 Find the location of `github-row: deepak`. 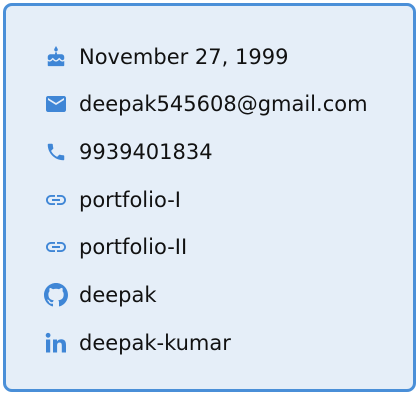

github-row: deepak is located at coordinates (100, 295).